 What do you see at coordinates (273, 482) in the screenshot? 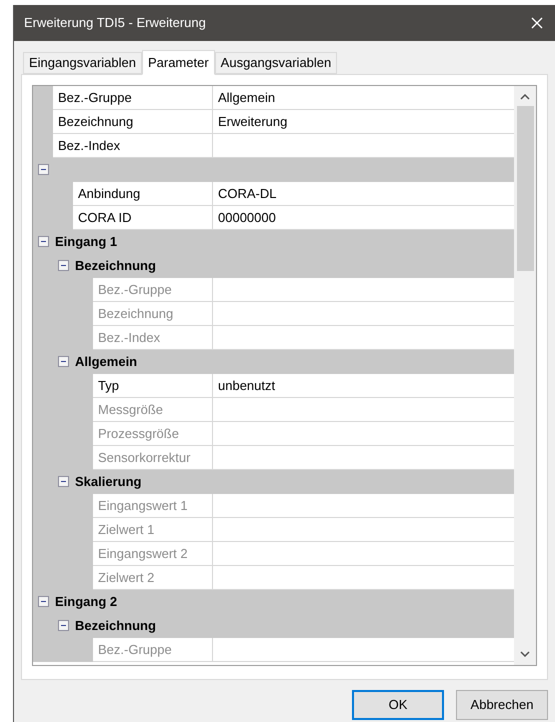
I see `category-row: Skalierung` at bounding box center [273, 482].